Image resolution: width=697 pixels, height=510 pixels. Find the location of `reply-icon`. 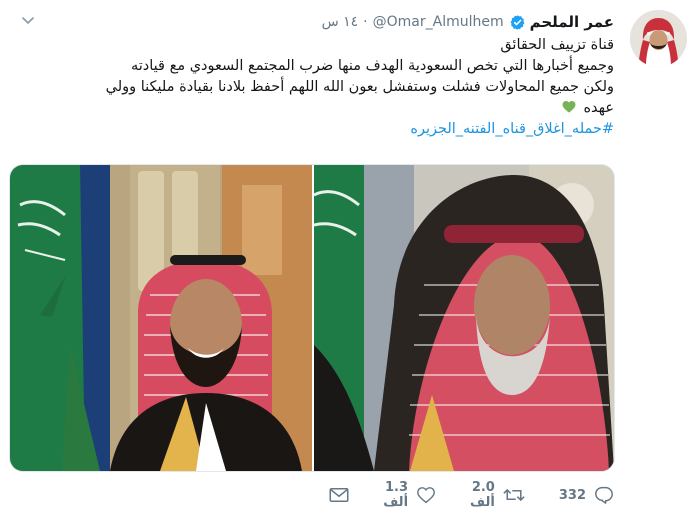

reply-icon is located at coordinates (604, 495).